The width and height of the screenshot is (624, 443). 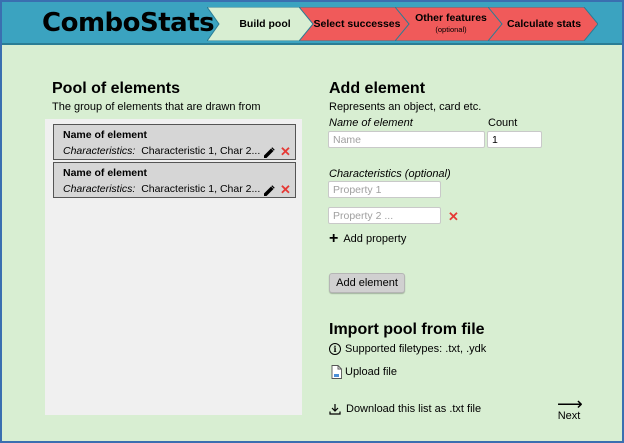 What do you see at coordinates (375, 239) in the screenshot?
I see `add-property-label: Add property` at bounding box center [375, 239].